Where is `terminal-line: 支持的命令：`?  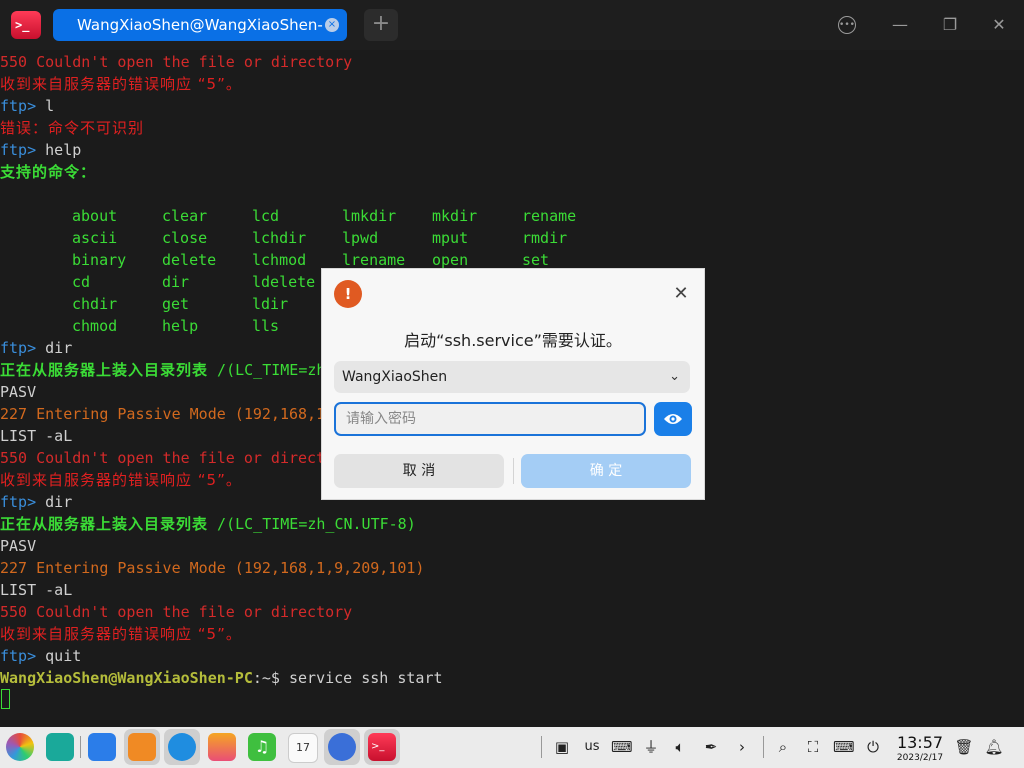 terminal-line: 支持的命令： is located at coordinates (48, 172).